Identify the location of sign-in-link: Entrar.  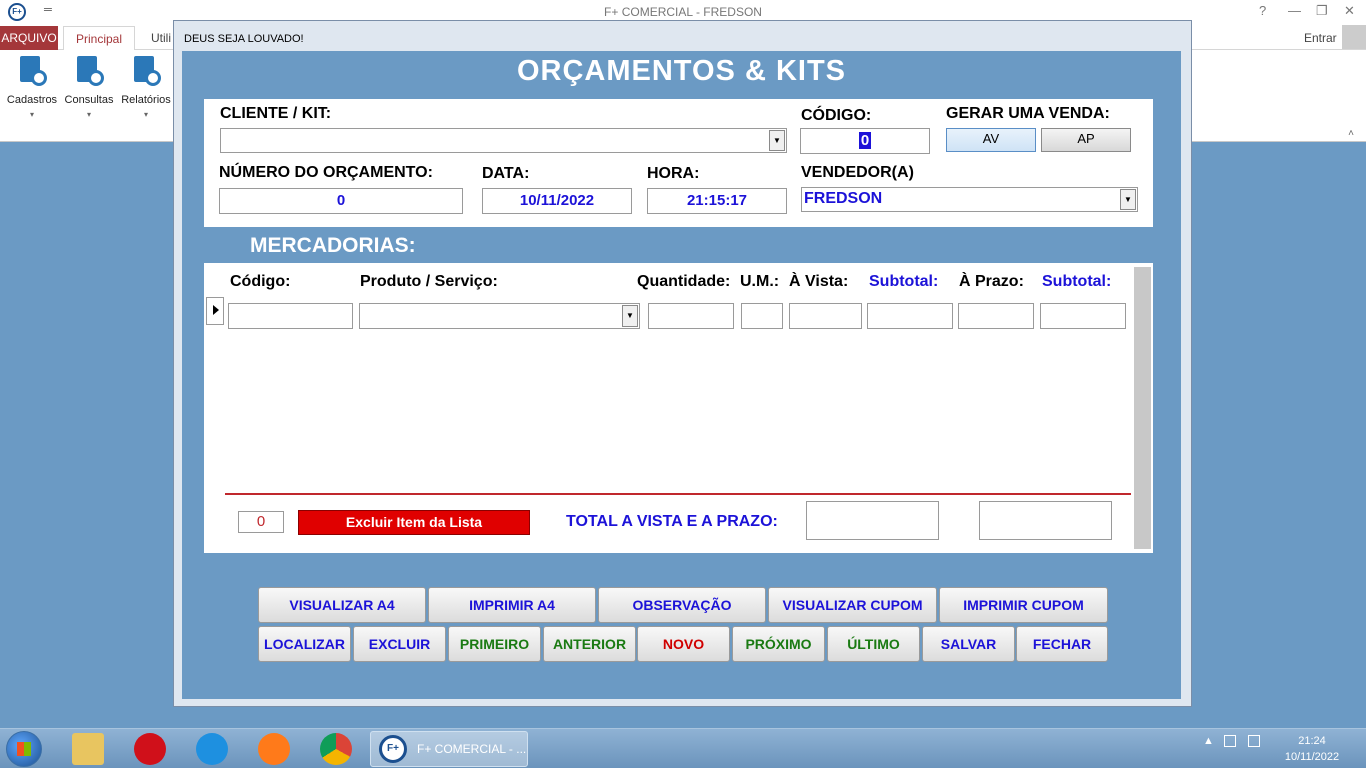
(1320, 38).